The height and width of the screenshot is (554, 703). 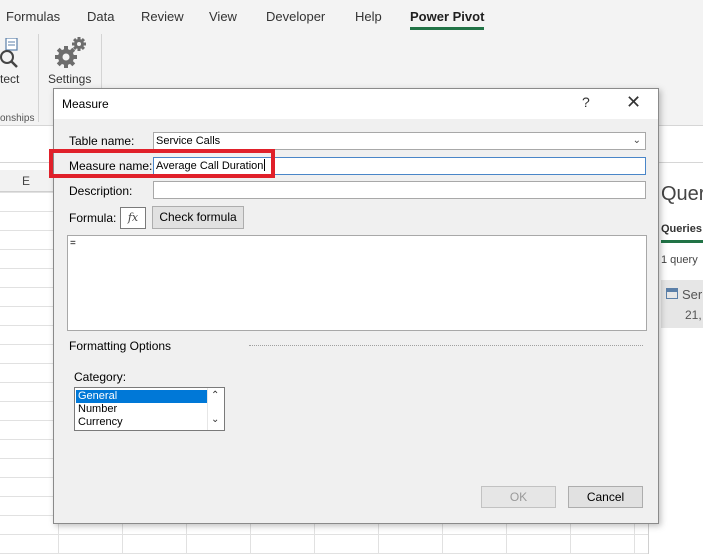 I want to click on tab-review: Review, so click(x=162, y=16).